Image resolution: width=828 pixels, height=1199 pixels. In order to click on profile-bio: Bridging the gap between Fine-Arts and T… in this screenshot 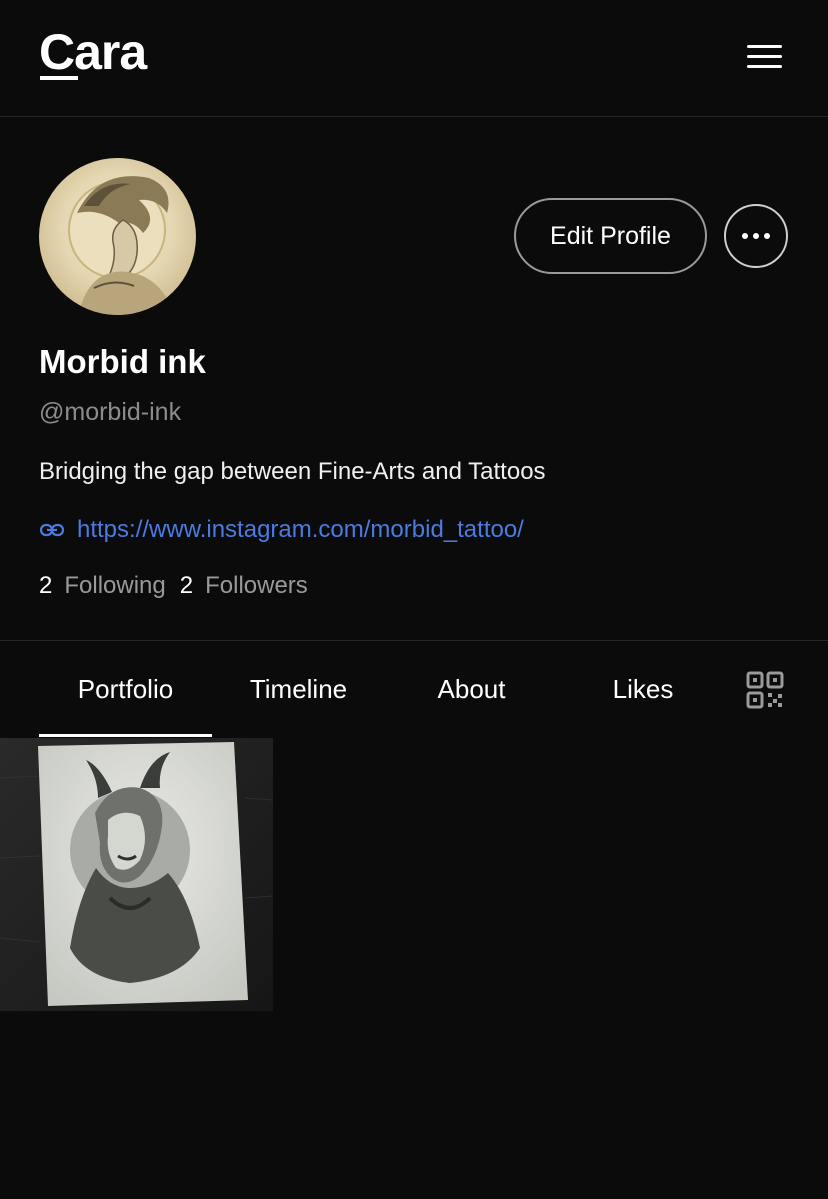, I will do `click(292, 471)`.